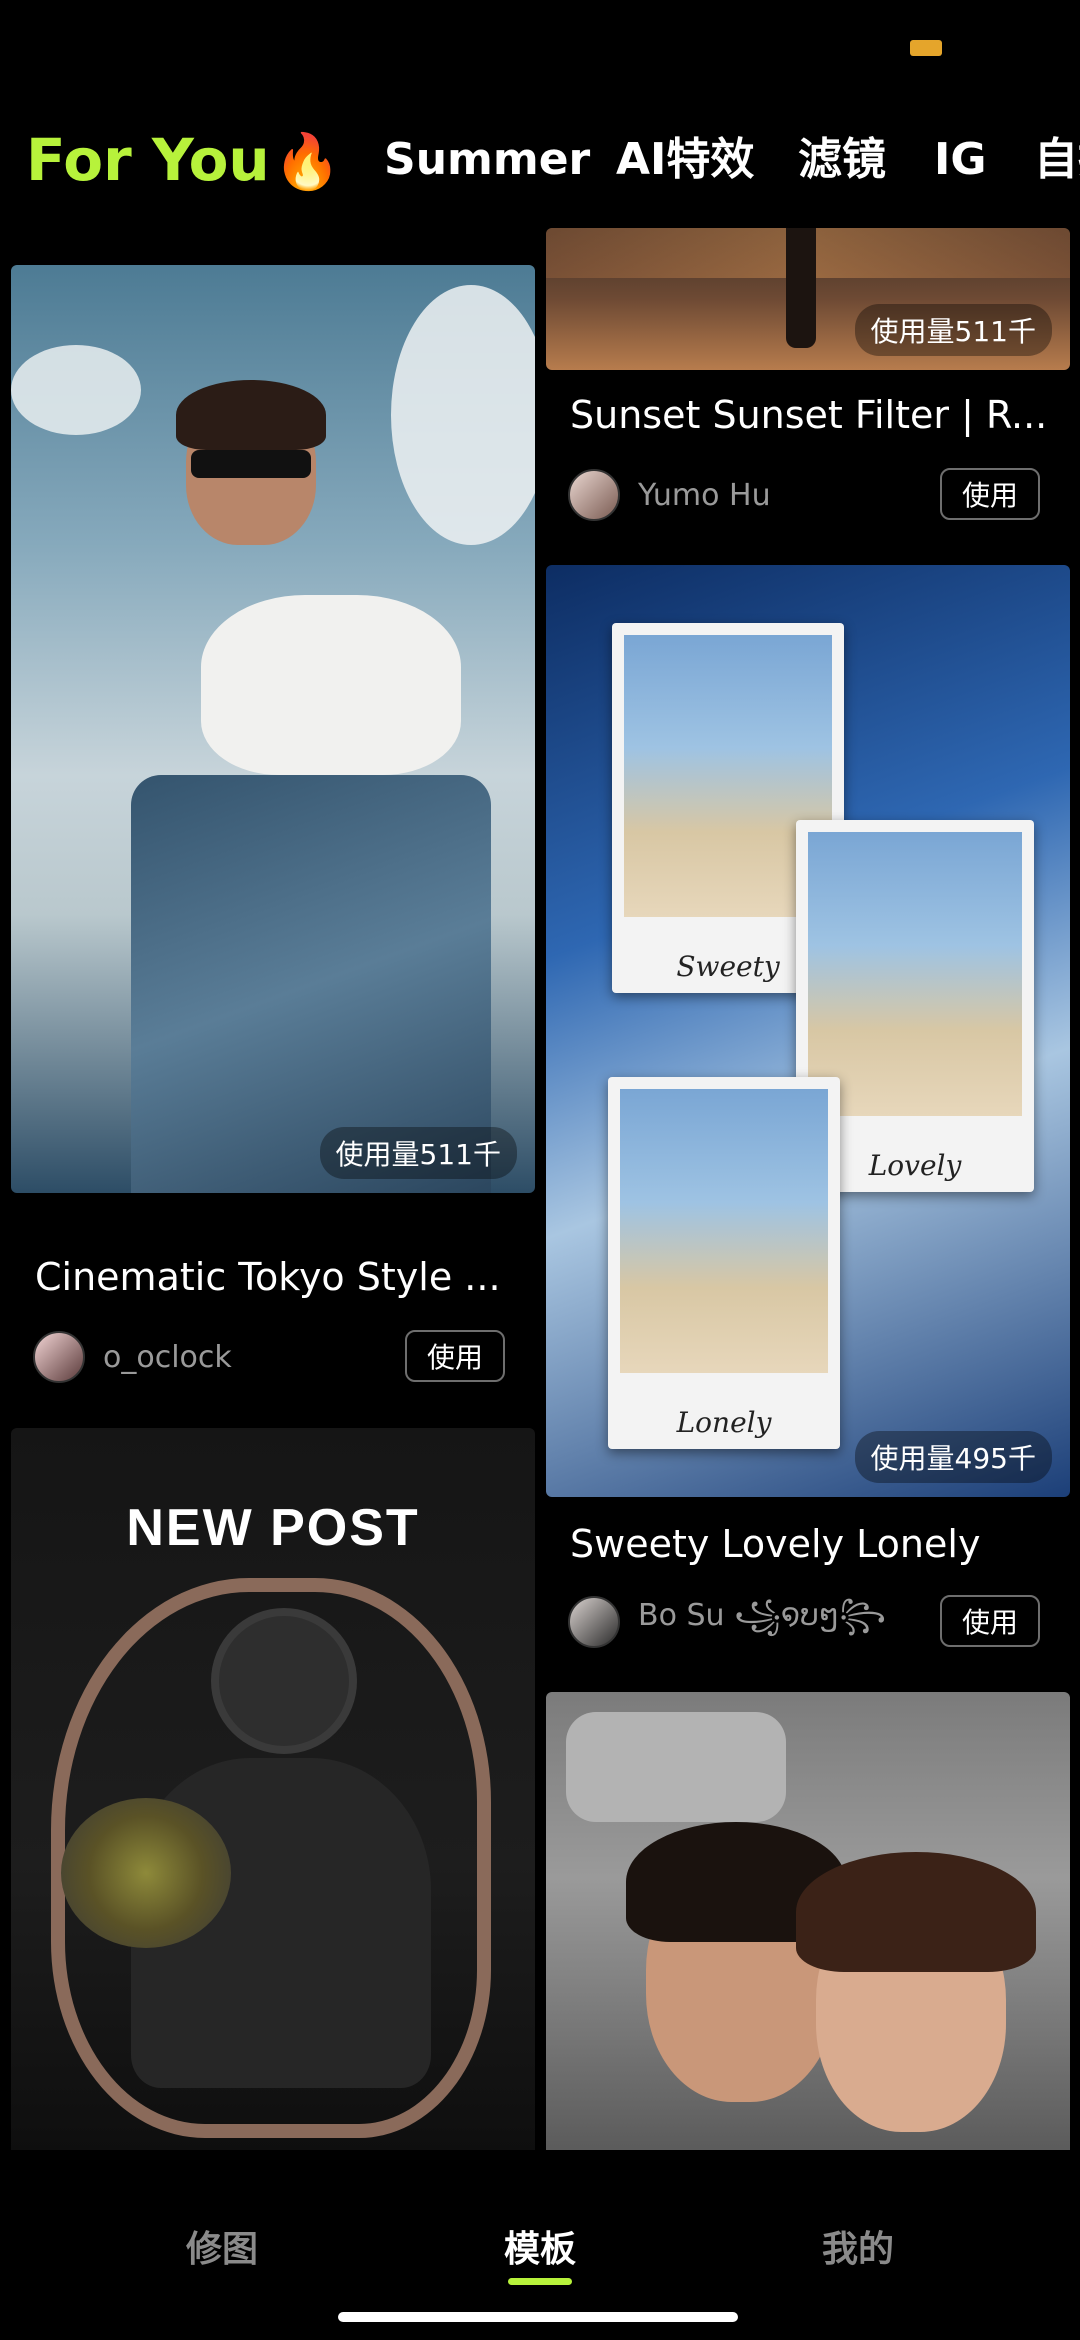  Describe the element at coordinates (222, 2246) in the screenshot. I see `nav-retouch: 修图` at that location.